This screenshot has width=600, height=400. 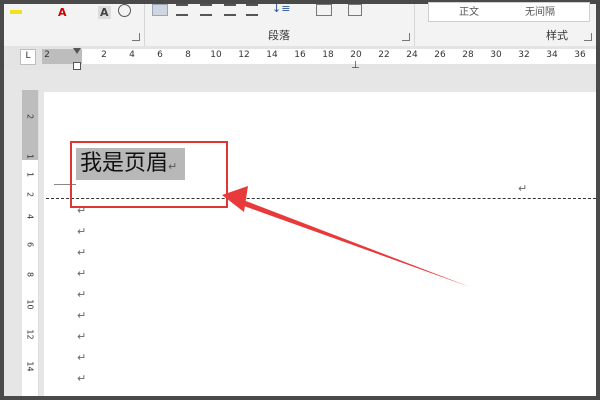 I want to click on arrow-head, so click(x=235, y=199).